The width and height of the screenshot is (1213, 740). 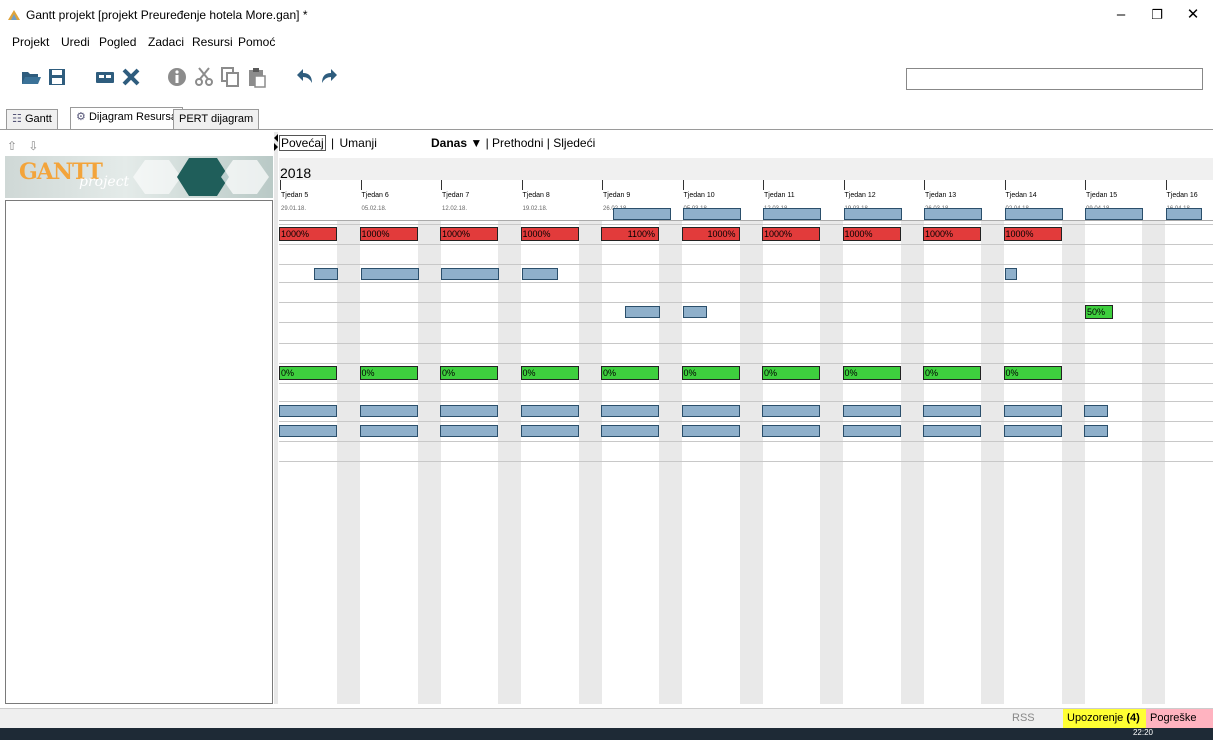 I want to click on move-up-down-arrows: ⇧ ⇩, so click(x=24, y=146).